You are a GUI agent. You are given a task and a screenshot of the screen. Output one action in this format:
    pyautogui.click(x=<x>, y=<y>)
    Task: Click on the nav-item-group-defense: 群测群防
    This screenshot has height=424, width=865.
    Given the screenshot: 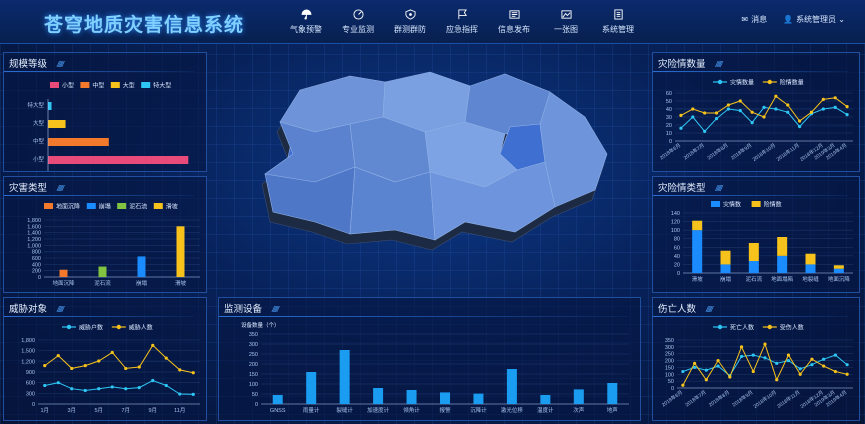 What is the action you would take?
    pyautogui.click(x=410, y=22)
    